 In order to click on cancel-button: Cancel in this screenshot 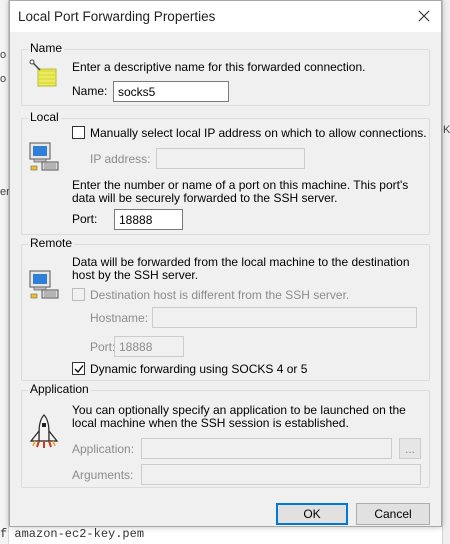, I will do `click(393, 514)`.